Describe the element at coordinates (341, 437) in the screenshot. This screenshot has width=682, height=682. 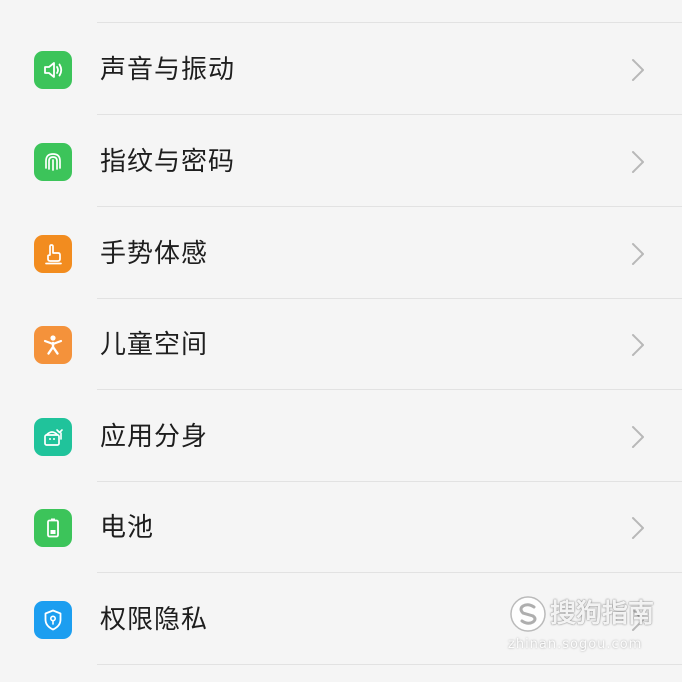
I see `settings-item-app-clone: 应用分身` at that location.